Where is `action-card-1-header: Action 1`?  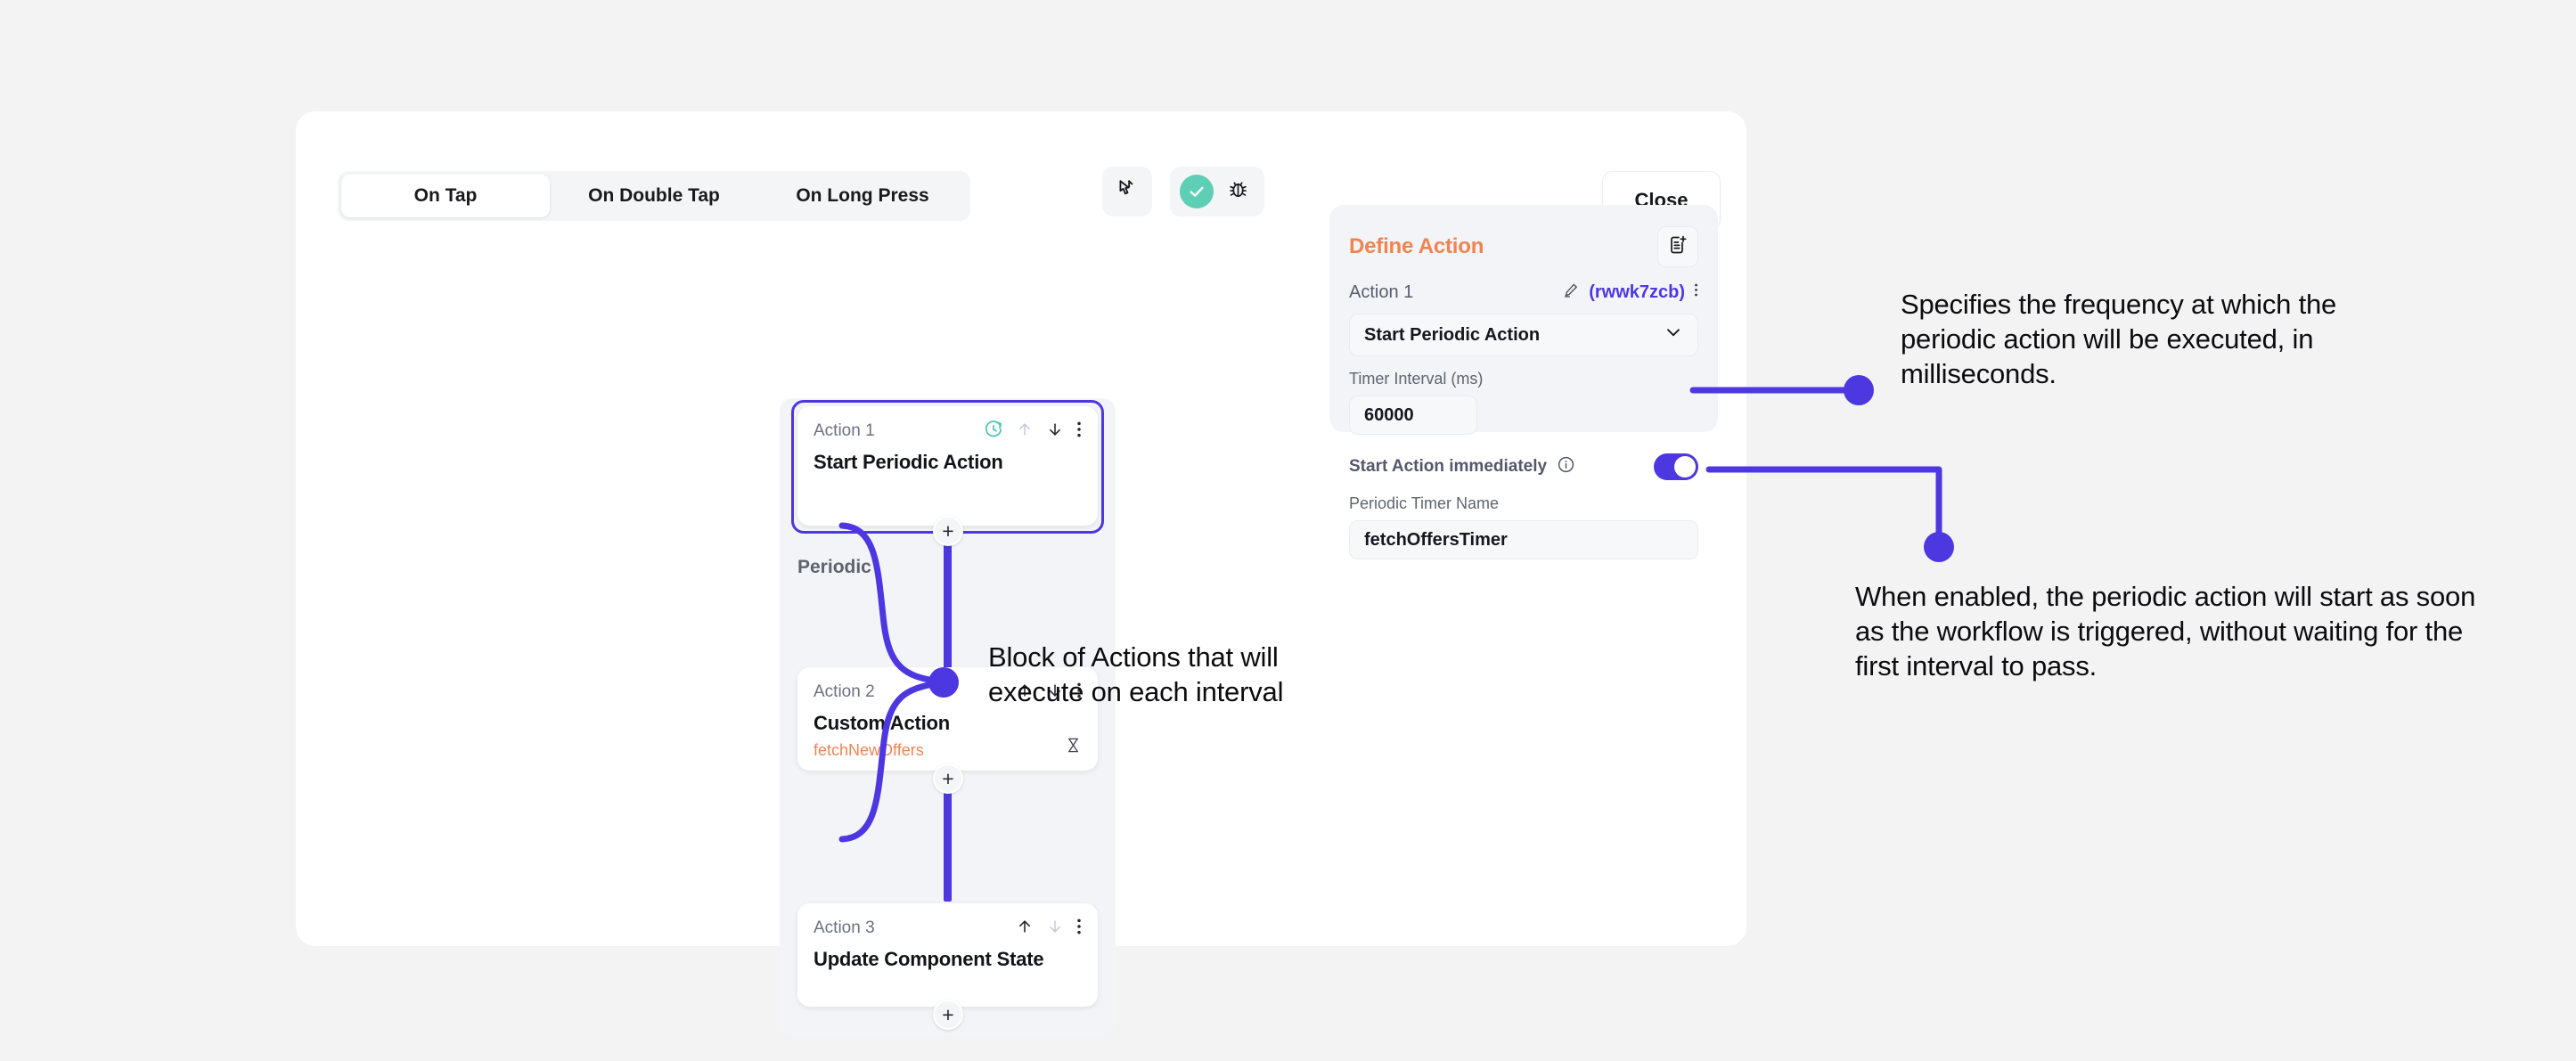 action-card-1-header: Action 1 is located at coordinates (948, 431).